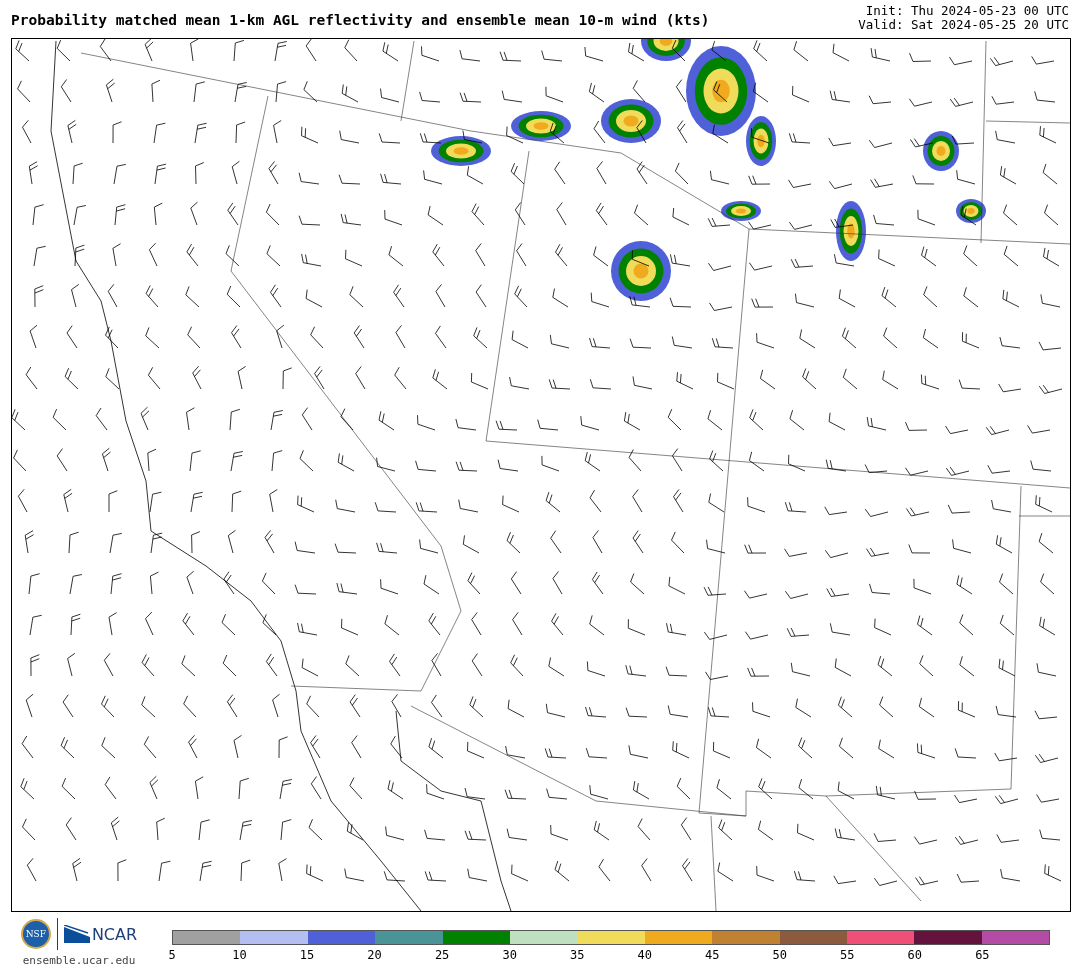  I want to click on colorbar-tick-label: 40, so click(644, 955).